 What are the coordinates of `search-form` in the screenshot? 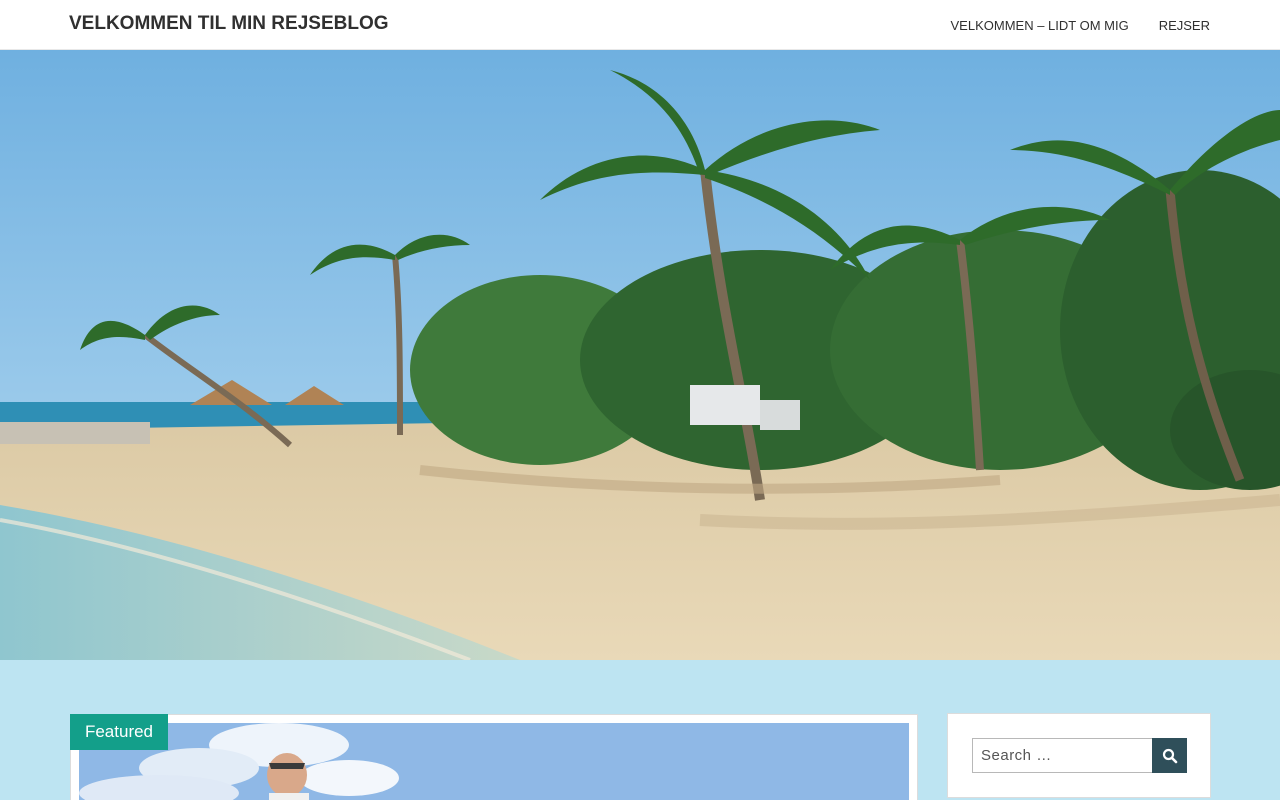 It's located at (1079, 755).